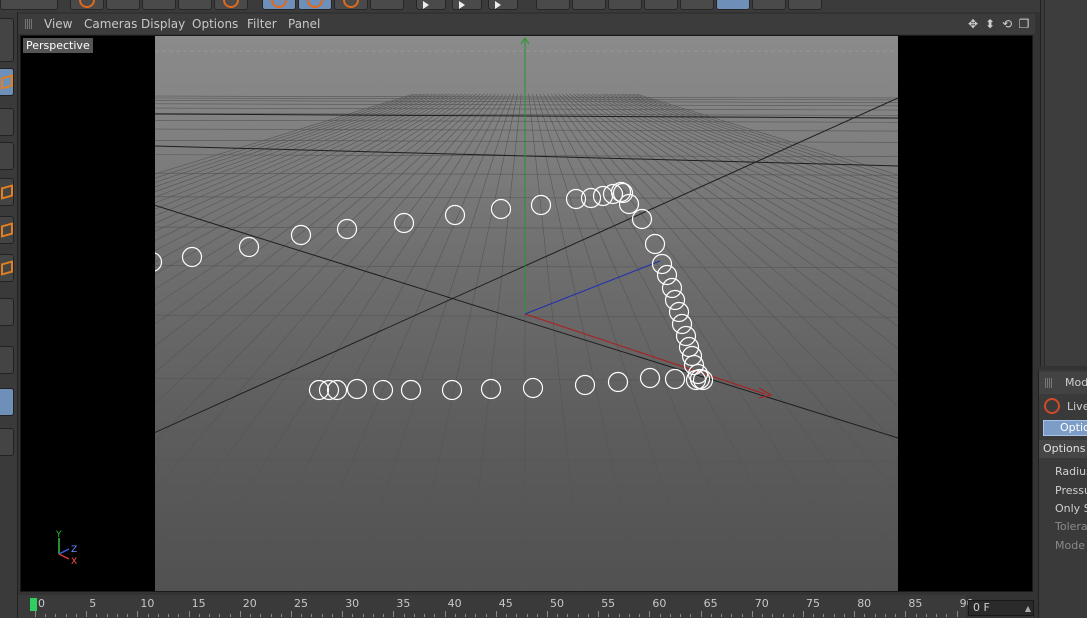 The image size is (1087, 618). What do you see at coordinates (661, 5) in the screenshot?
I see `array-button` at bounding box center [661, 5].